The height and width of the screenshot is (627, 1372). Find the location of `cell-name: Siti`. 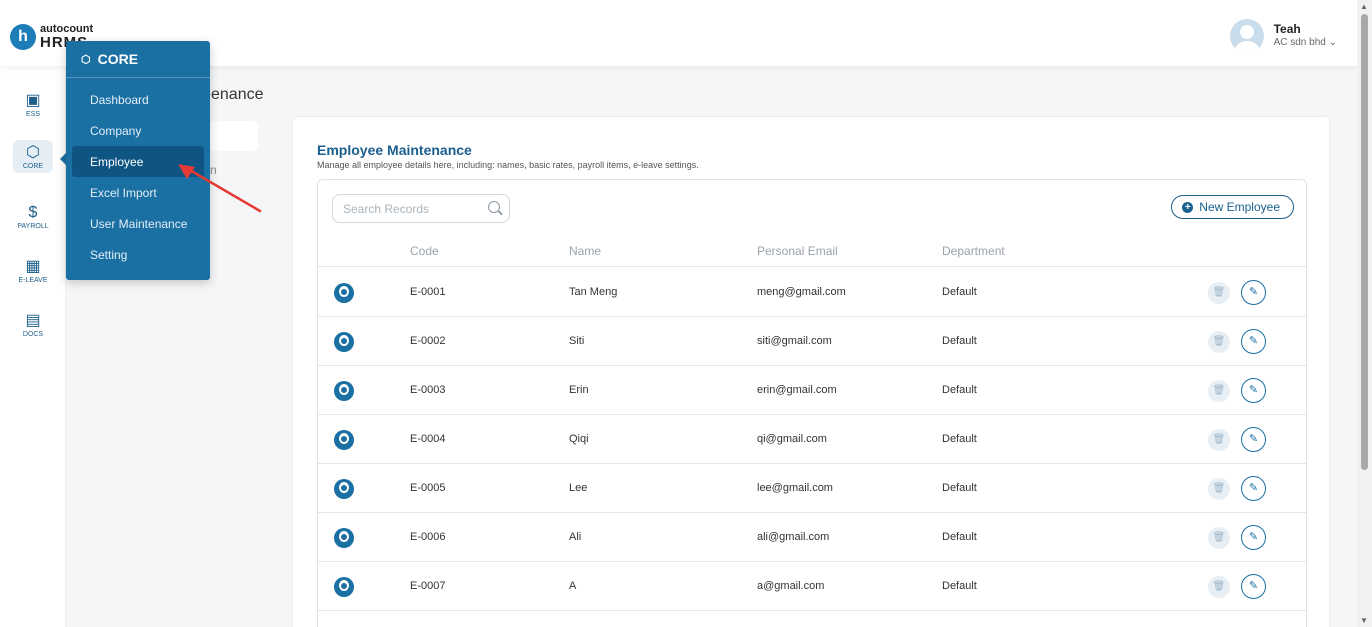

cell-name: Siti is located at coordinates (577, 341).